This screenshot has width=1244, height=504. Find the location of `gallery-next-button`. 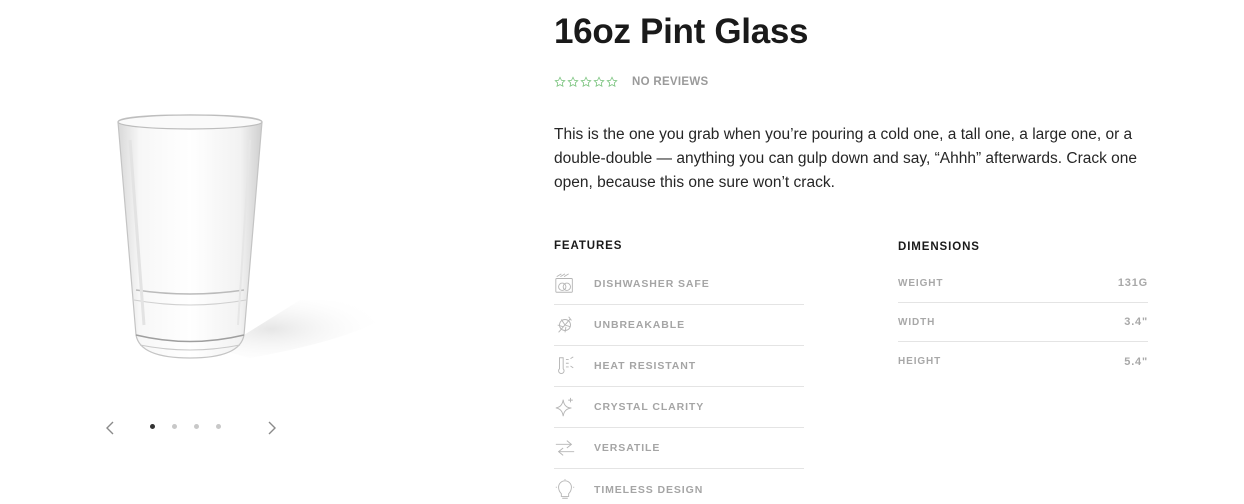

gallery-next-button is located at coordinates (272, 428).